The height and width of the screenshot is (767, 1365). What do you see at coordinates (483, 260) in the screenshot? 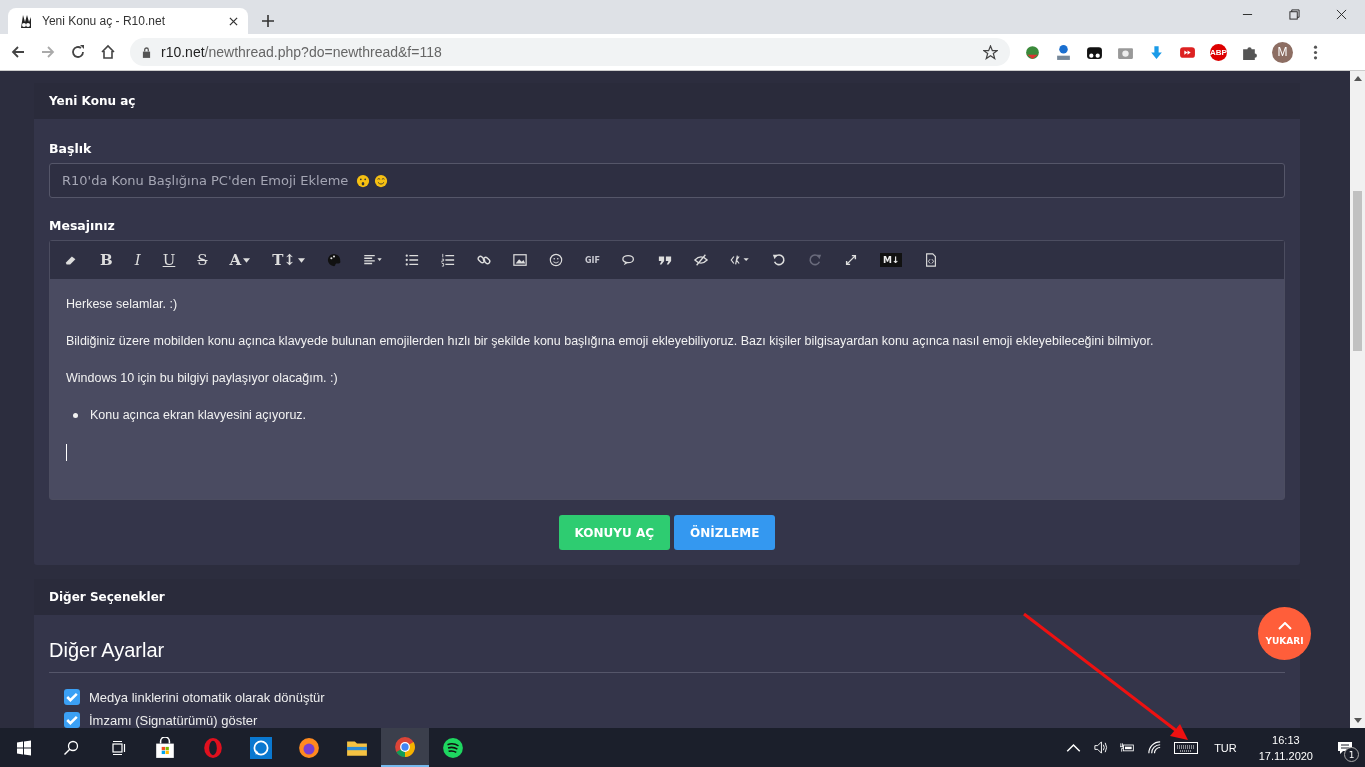
I see `link-icon` at bounding box center [483, 260].